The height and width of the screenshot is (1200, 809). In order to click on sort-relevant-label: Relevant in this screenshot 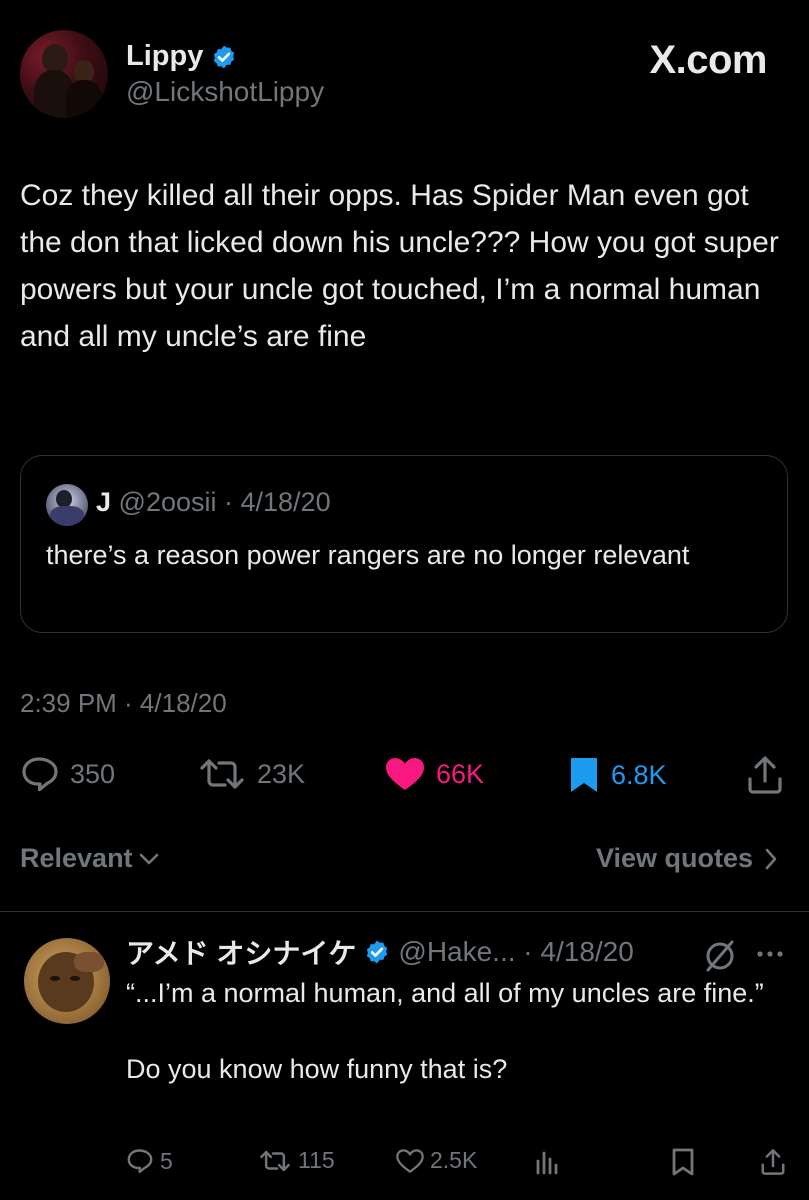, I will do `click(76, 858)`.